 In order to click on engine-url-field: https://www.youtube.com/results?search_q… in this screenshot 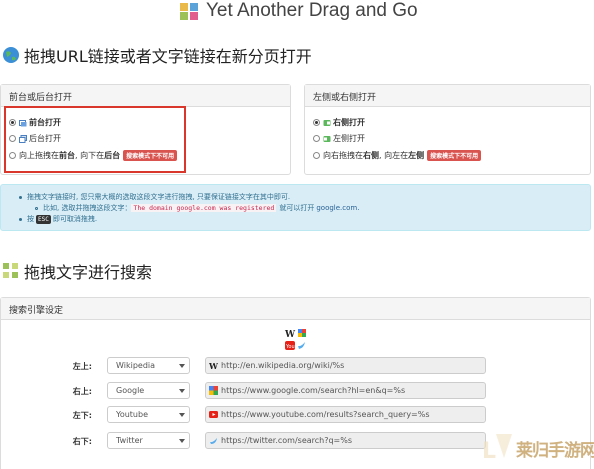, I will do `click(345, 414)`.